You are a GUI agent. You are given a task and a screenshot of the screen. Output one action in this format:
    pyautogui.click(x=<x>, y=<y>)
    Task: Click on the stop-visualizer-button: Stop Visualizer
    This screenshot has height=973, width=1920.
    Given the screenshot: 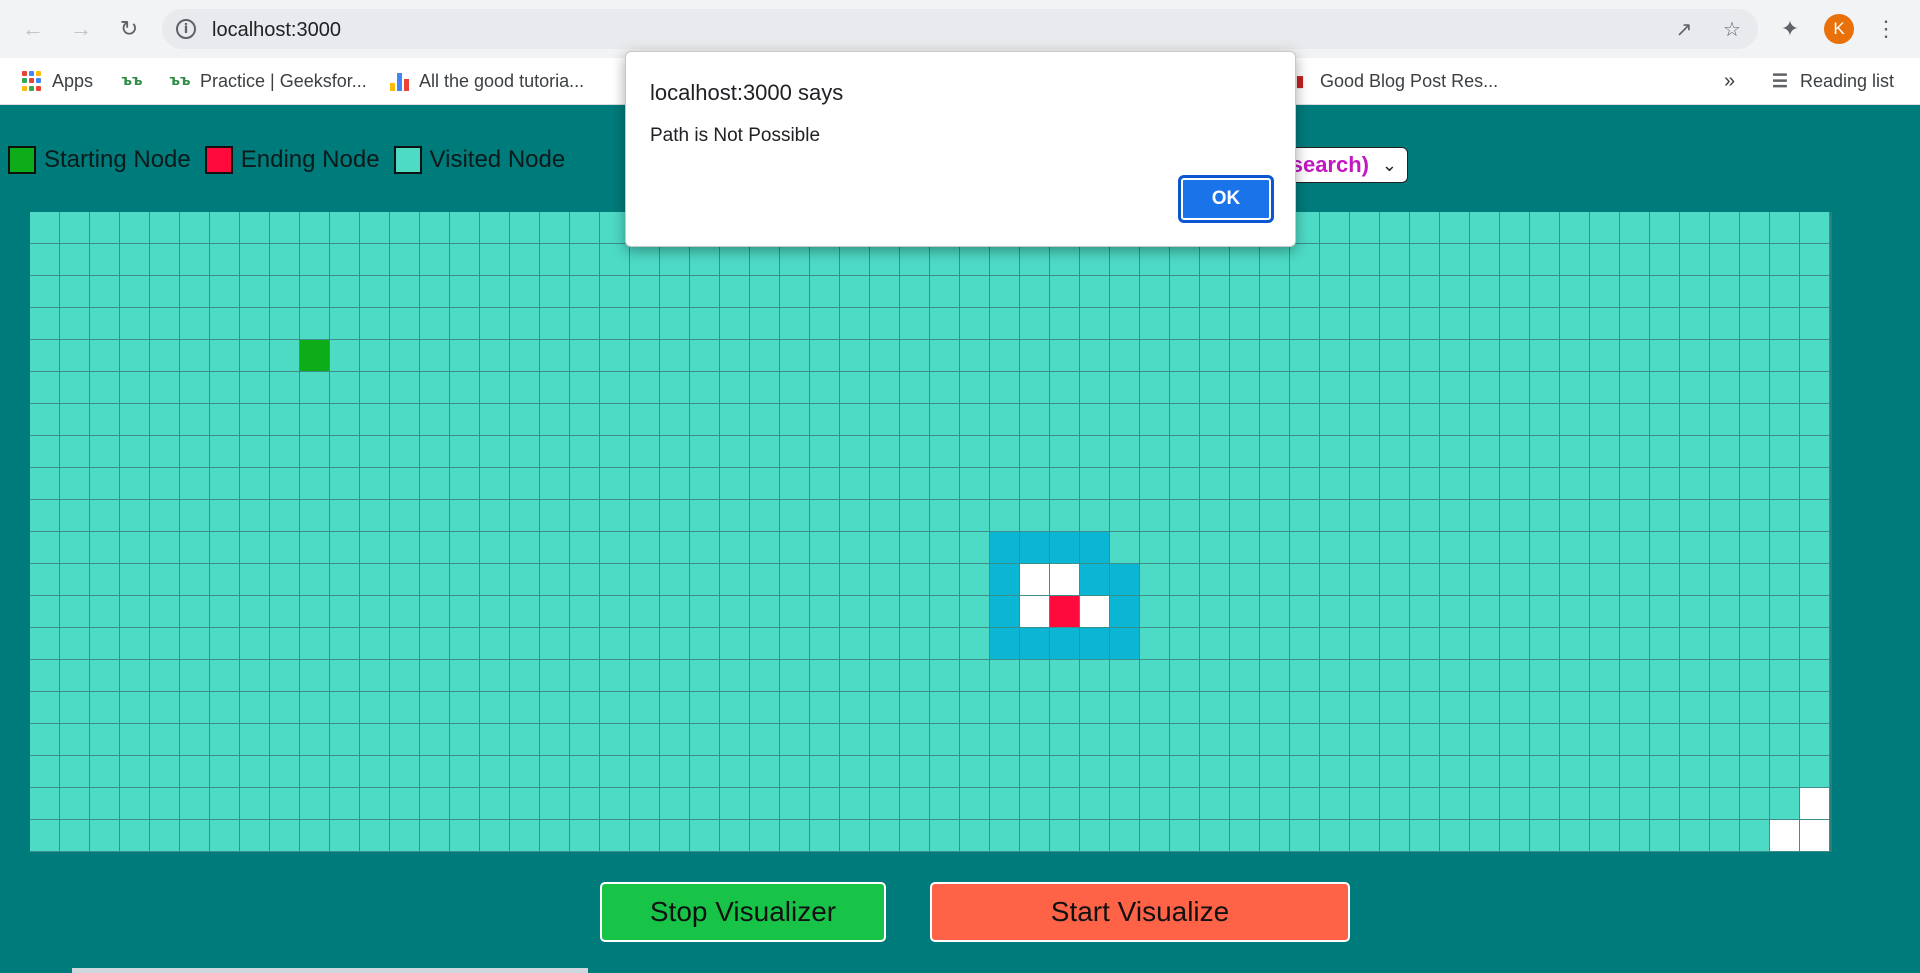 What is the action you would take?
    pyautogui.click(x=743, y=912)
    